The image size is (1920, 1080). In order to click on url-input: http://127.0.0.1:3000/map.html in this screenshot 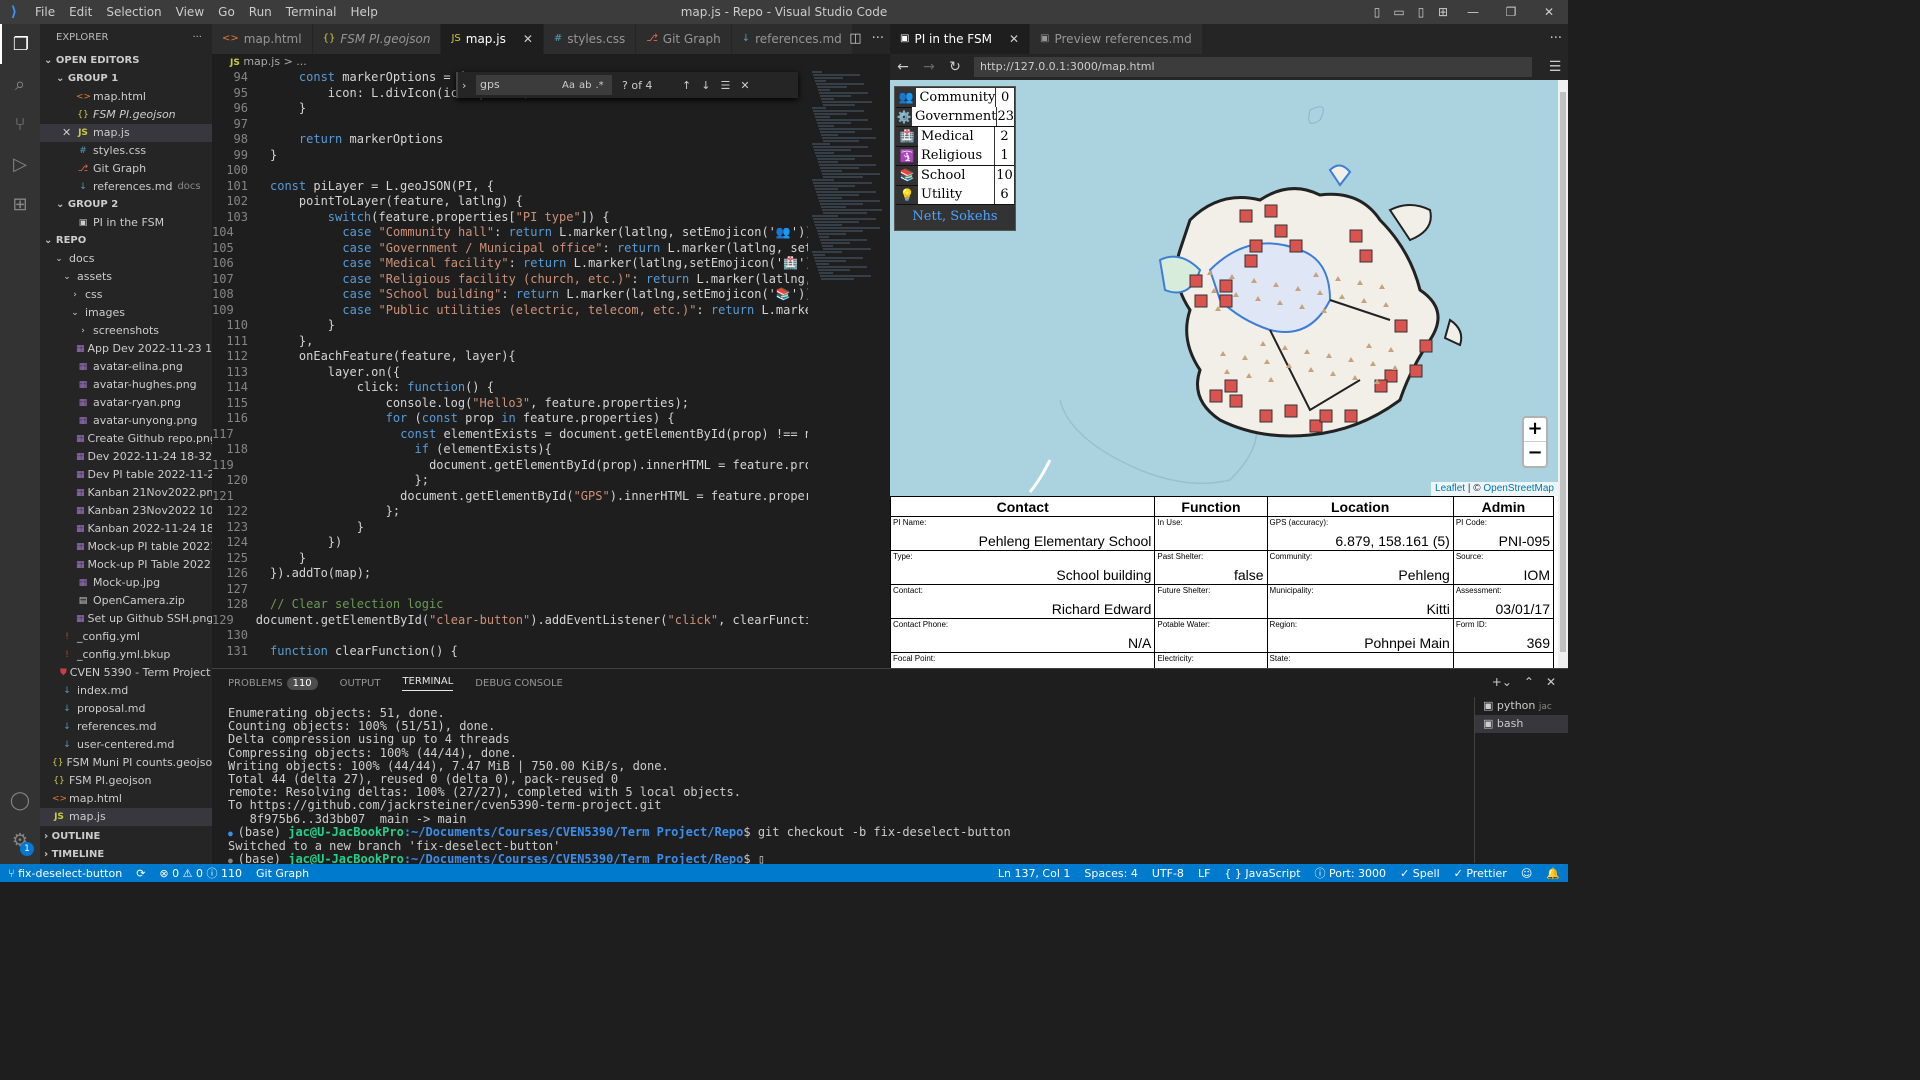, I will do `click(1253, 67)`.